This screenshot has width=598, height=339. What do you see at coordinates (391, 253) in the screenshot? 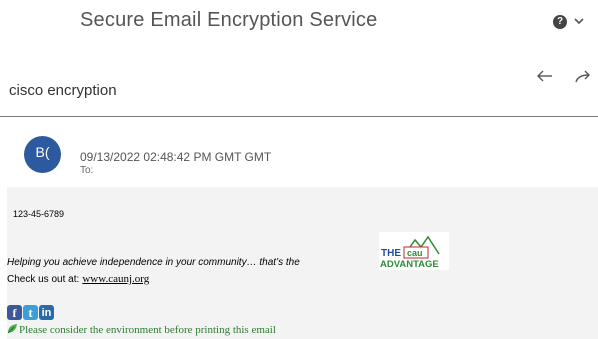
I see `logo-text-the: THE` at bounding box center [391, 253].